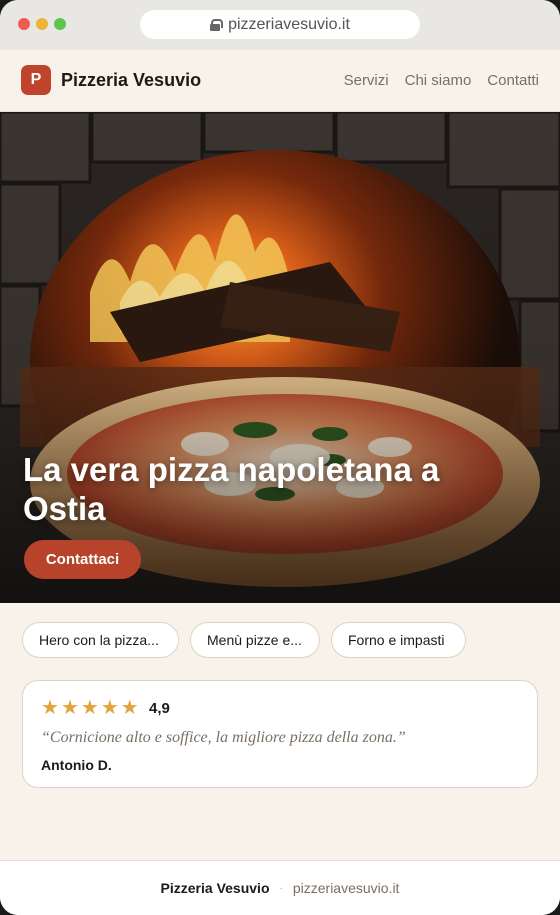 The width and height of the screenshot is (560, 915). Describe the element at coordinates (131, 80) in the screenshot. I see `brand-name: Pizzeria Vesuvio` at that location.